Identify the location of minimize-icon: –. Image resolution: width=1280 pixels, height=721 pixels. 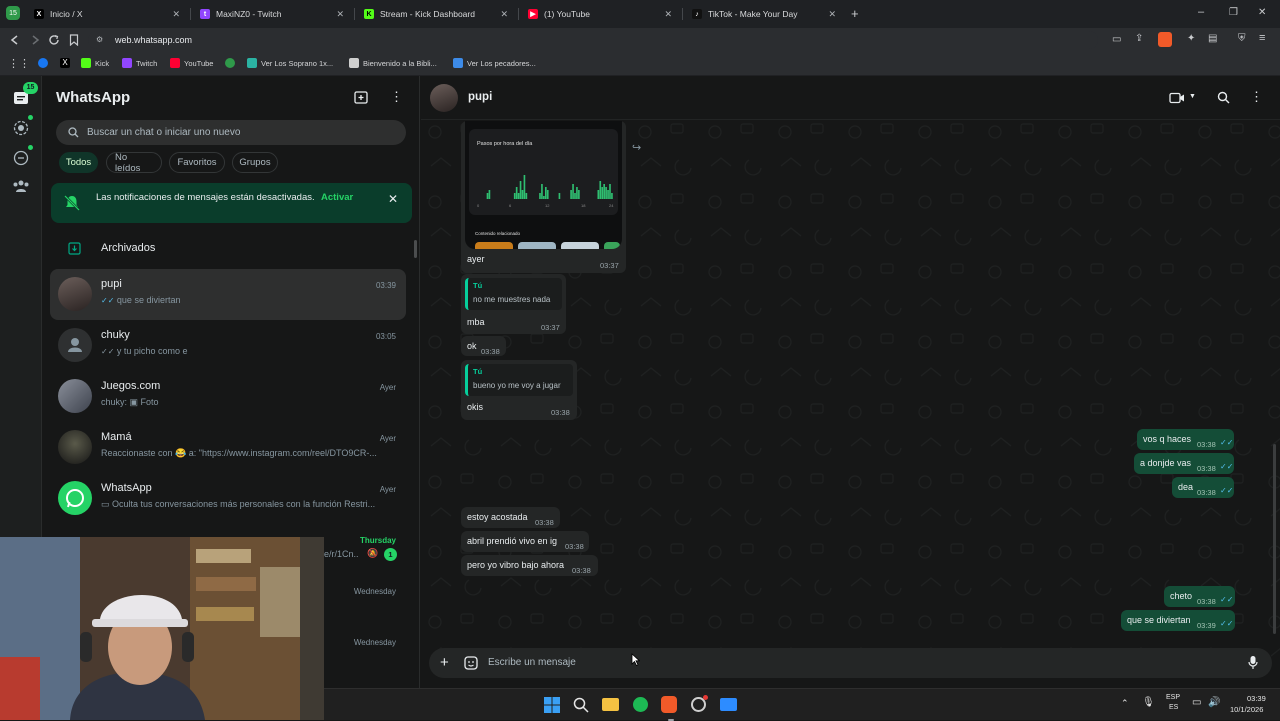
(1201, 12).